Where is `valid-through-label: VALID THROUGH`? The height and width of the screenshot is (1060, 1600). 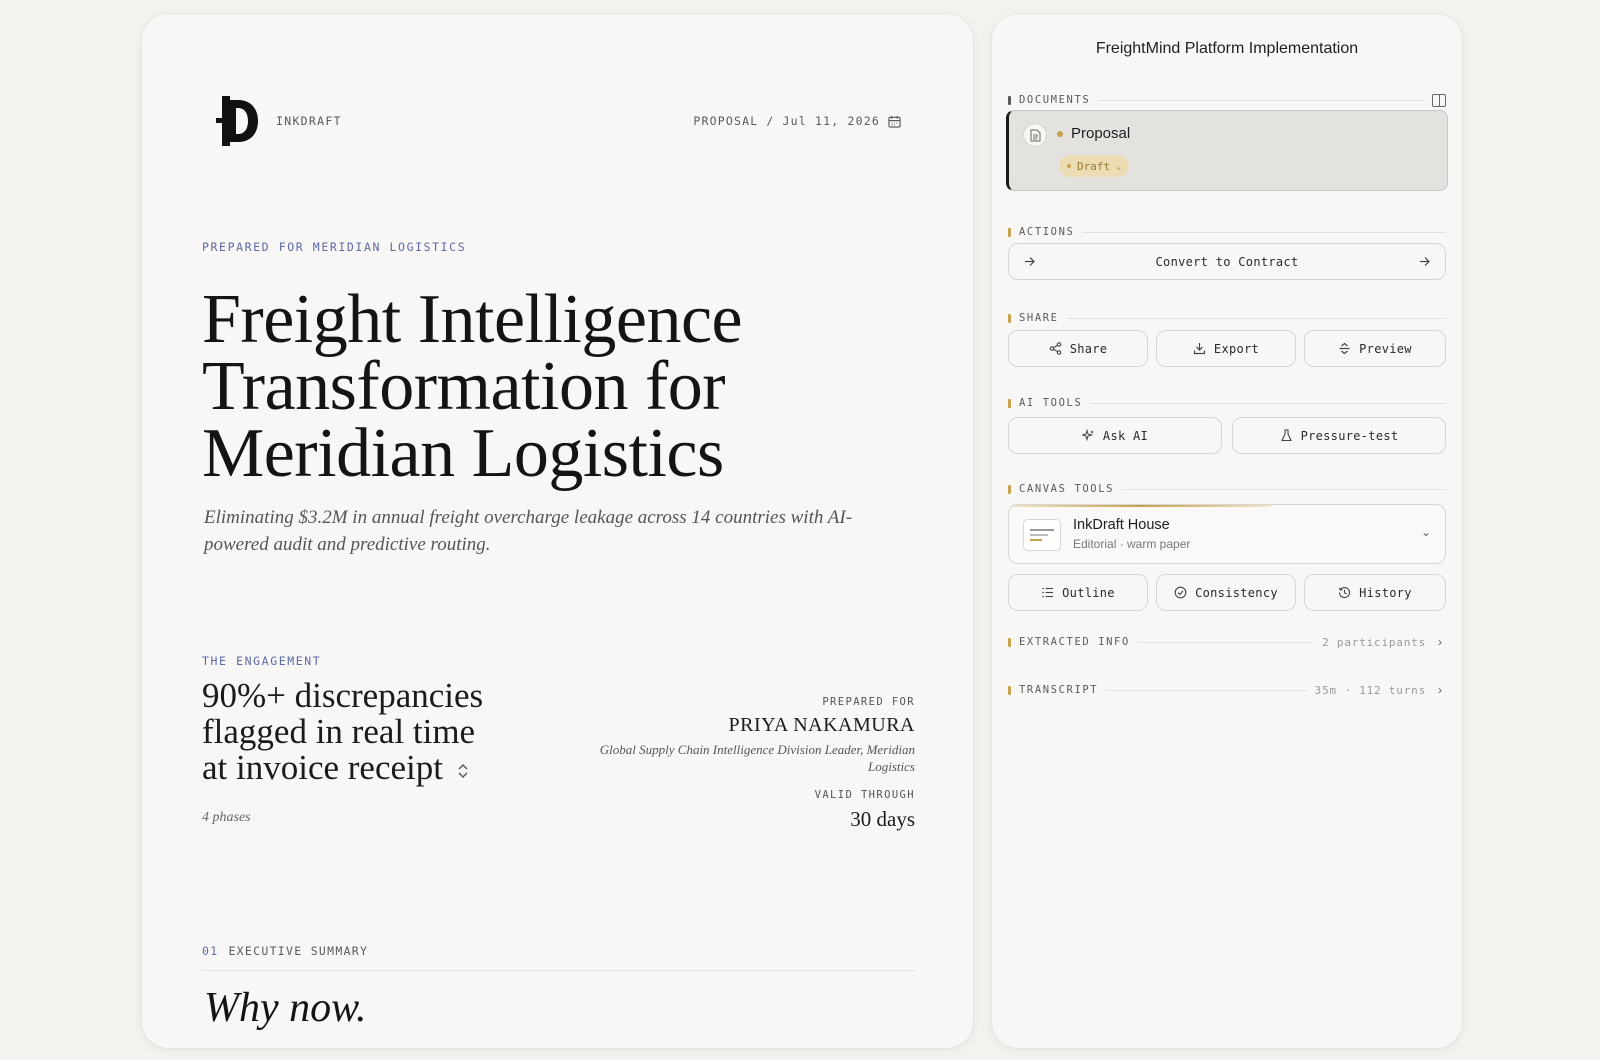 valid-through-label: VALID THROUGH is located at coordinates (864, 795).